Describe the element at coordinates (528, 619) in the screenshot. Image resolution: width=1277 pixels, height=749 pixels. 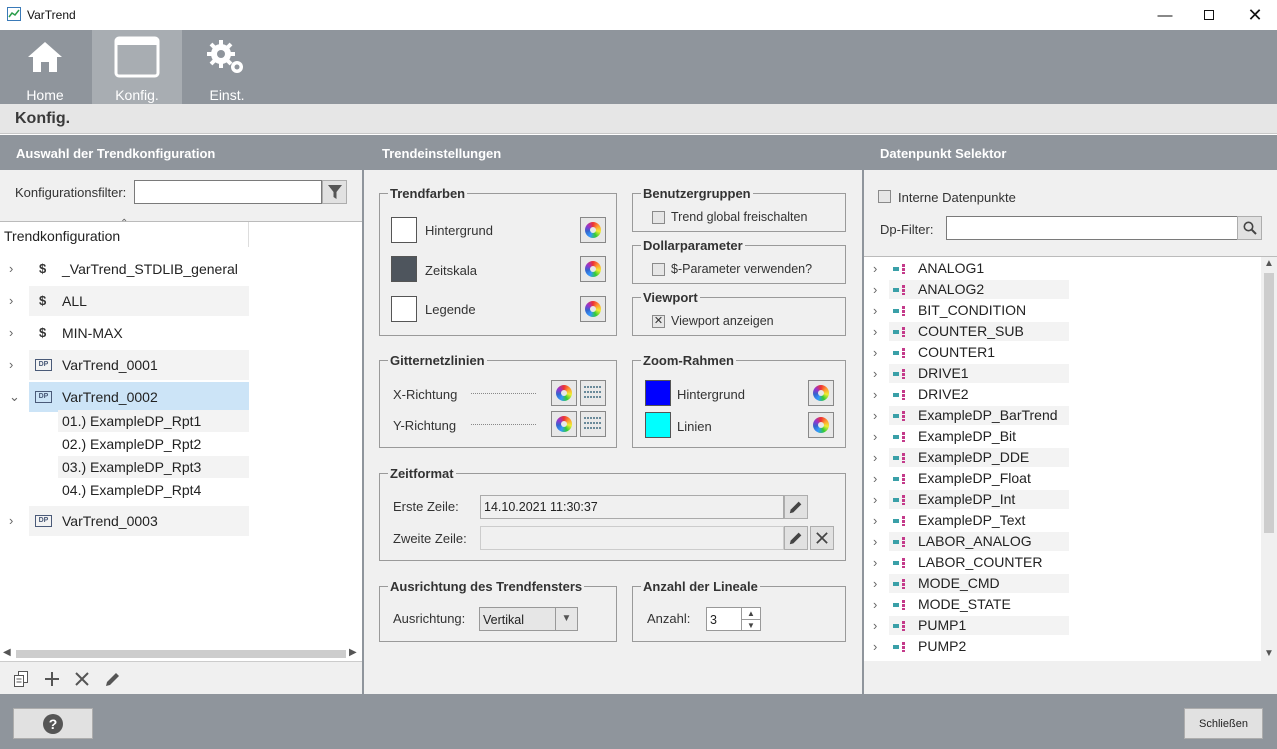
I see `ausrichtung-select: Vertikal ▼` at that location.